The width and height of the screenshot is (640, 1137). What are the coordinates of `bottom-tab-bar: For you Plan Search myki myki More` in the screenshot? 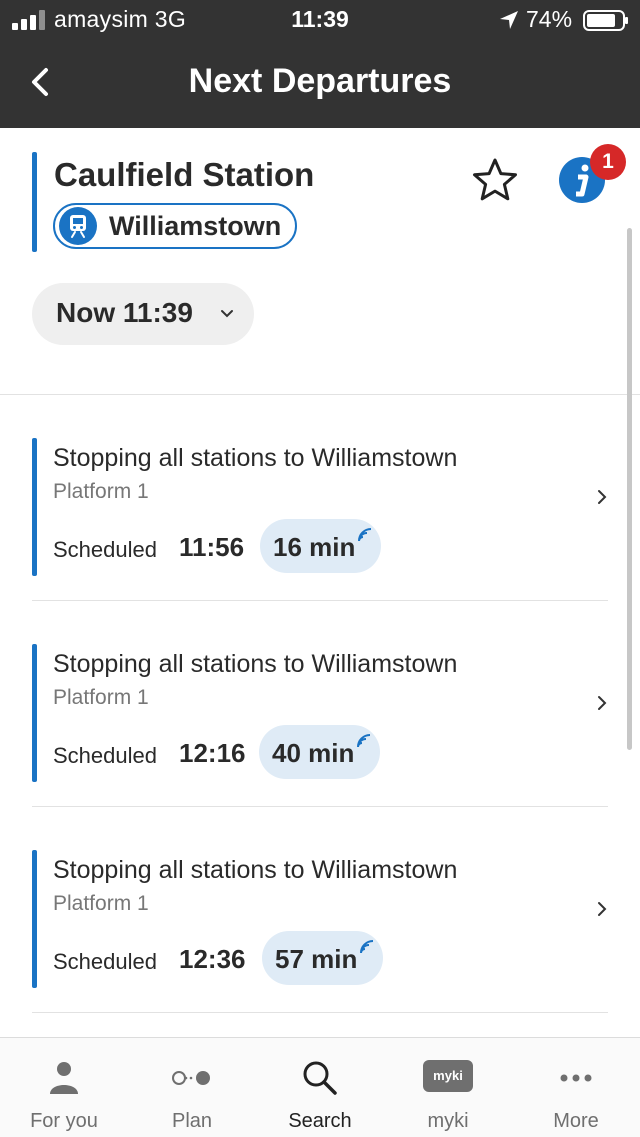 It's located at (320, 1087).